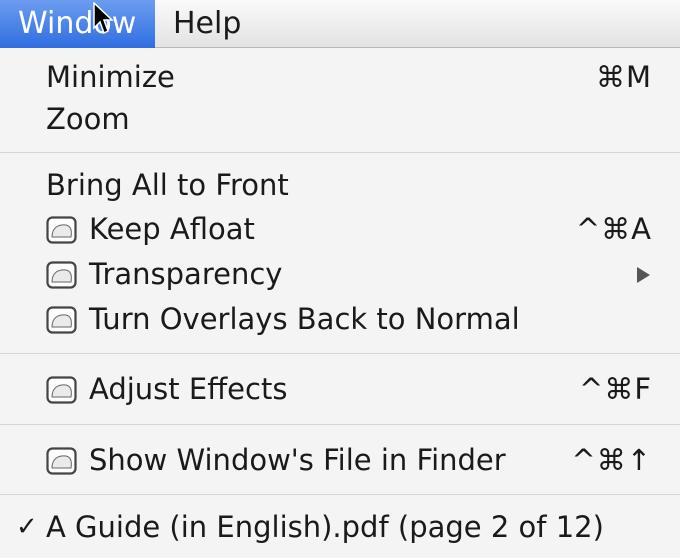 The width and height of the screenshot is (680, 558). What do you see at coordinates (297, 460) in the screenshot?
I see `menu-item-label: Show Window's File in Finder` at bounding box center [297, 460].